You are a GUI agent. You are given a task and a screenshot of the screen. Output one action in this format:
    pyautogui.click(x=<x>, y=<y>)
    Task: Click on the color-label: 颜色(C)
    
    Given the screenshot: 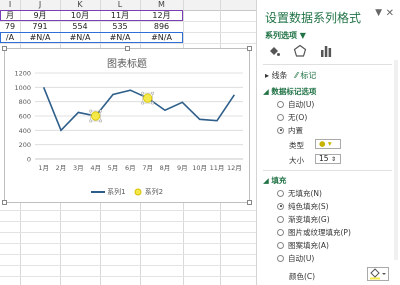 What is the action you would take?
    pyautogui.click(x=302, y=276)
    